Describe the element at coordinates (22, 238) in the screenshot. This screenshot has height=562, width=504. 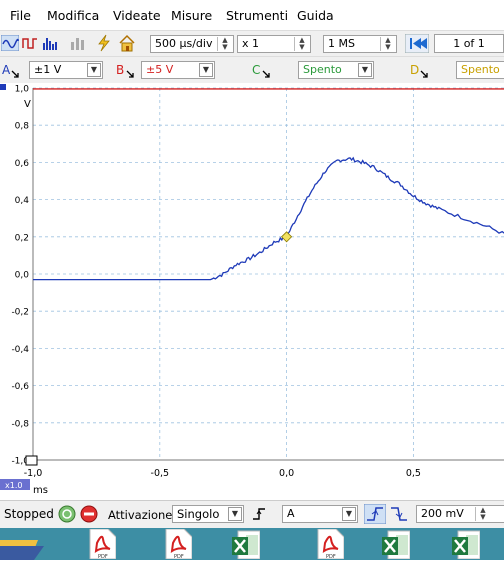
I see `y-tick-label: 0,2` at that location.